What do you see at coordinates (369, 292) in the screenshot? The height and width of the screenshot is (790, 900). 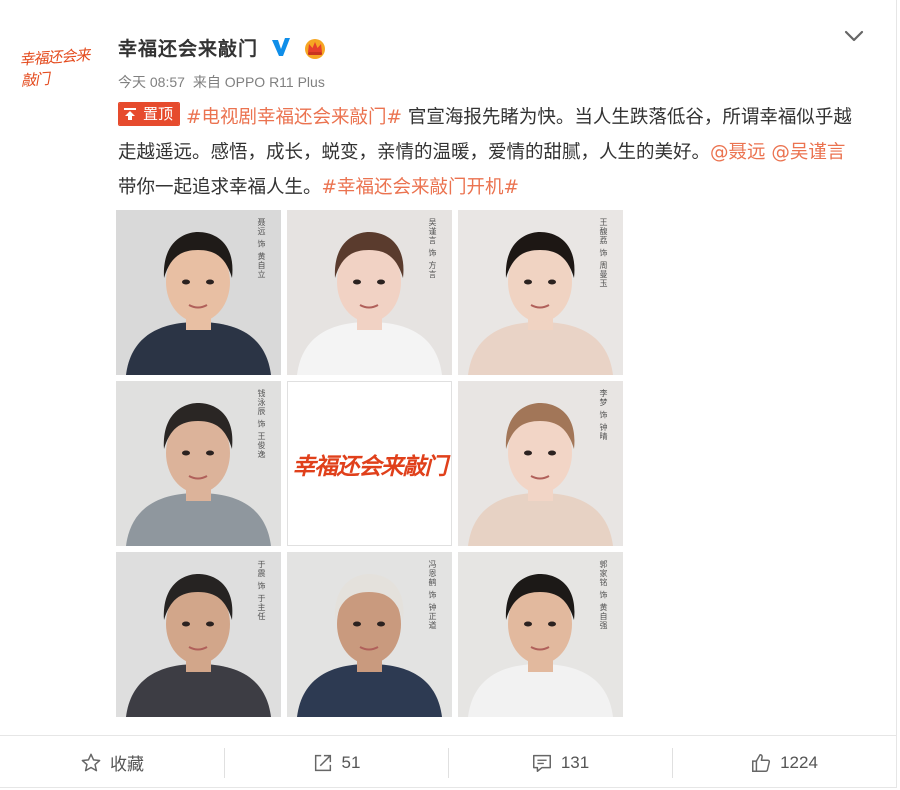 I see `poster-wu-jinyan: 吴谨言 饰 方言` at bounding box center [369, 292].